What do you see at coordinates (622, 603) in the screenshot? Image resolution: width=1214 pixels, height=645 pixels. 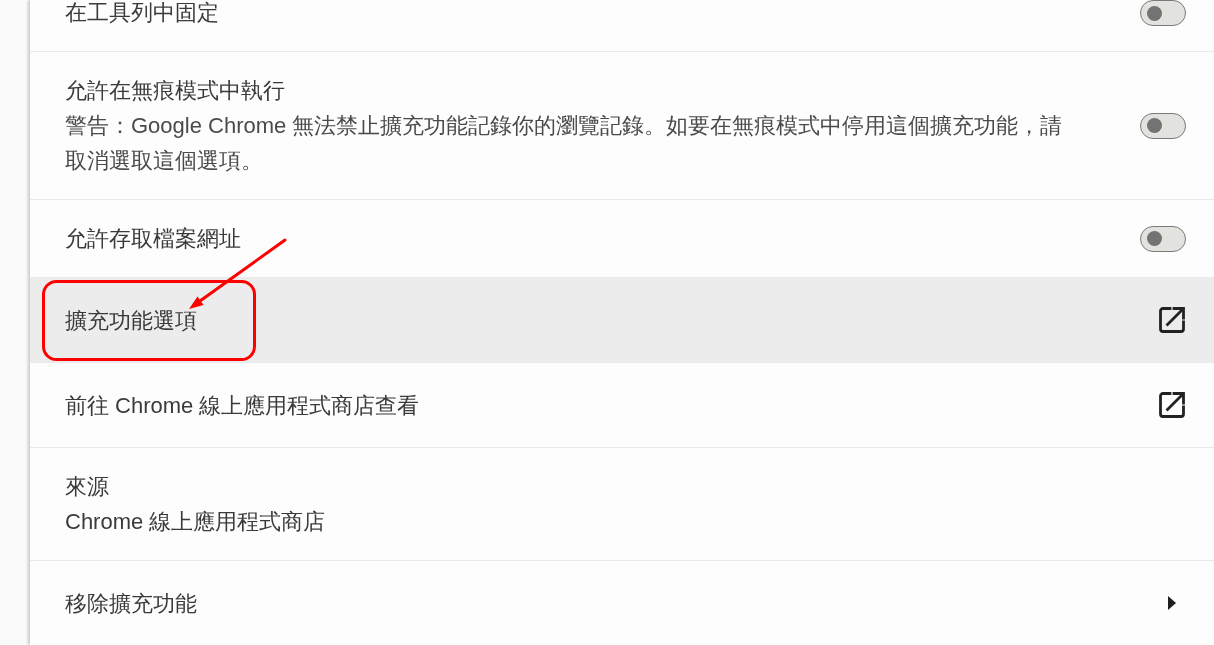 I see `menu-row: 移除擴充功能` at bounding box center [622, 603].